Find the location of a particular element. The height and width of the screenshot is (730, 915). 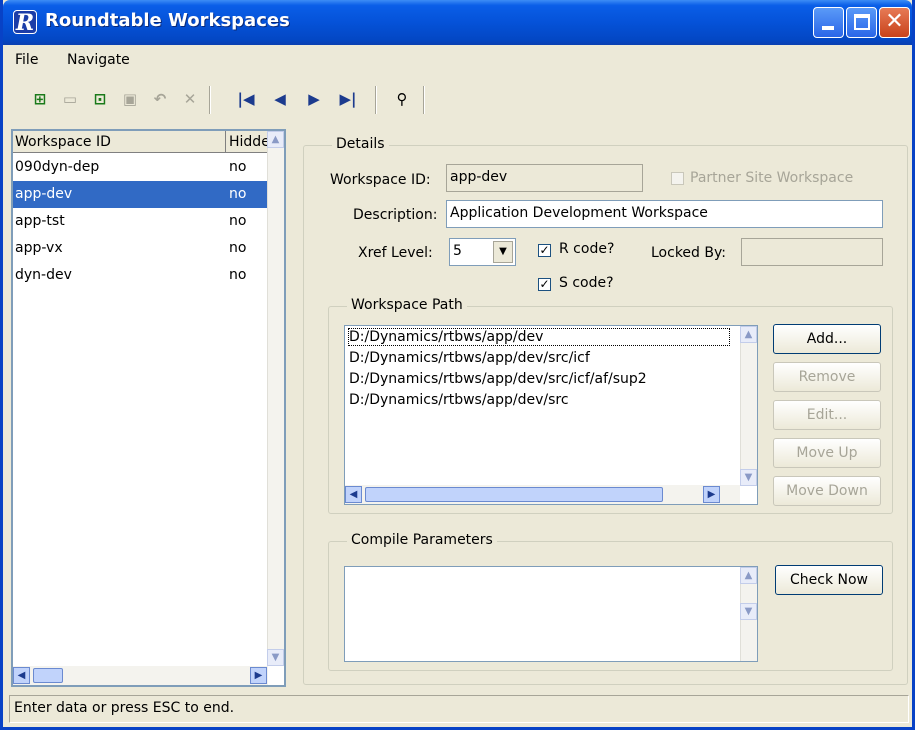

table-row: app-vx no is located at coordinates (140, 248).